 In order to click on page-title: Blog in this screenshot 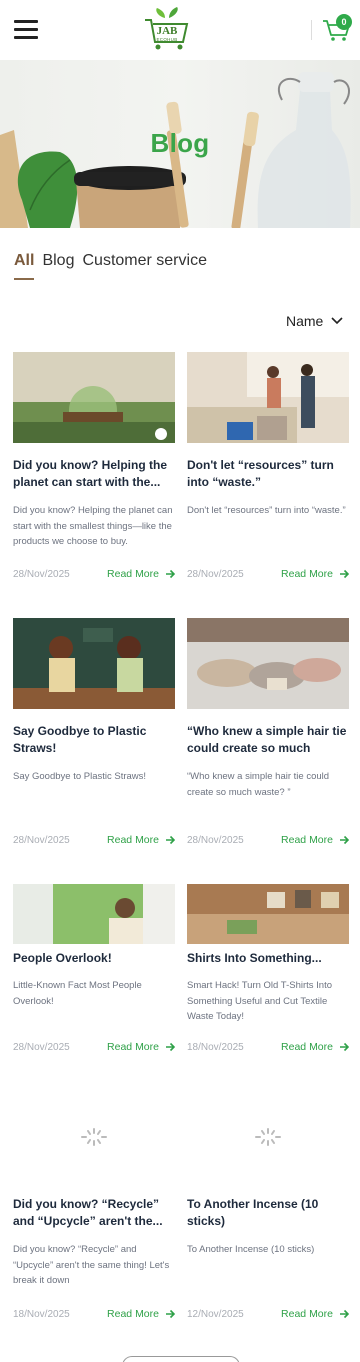, I will do `click(180, 143)`.